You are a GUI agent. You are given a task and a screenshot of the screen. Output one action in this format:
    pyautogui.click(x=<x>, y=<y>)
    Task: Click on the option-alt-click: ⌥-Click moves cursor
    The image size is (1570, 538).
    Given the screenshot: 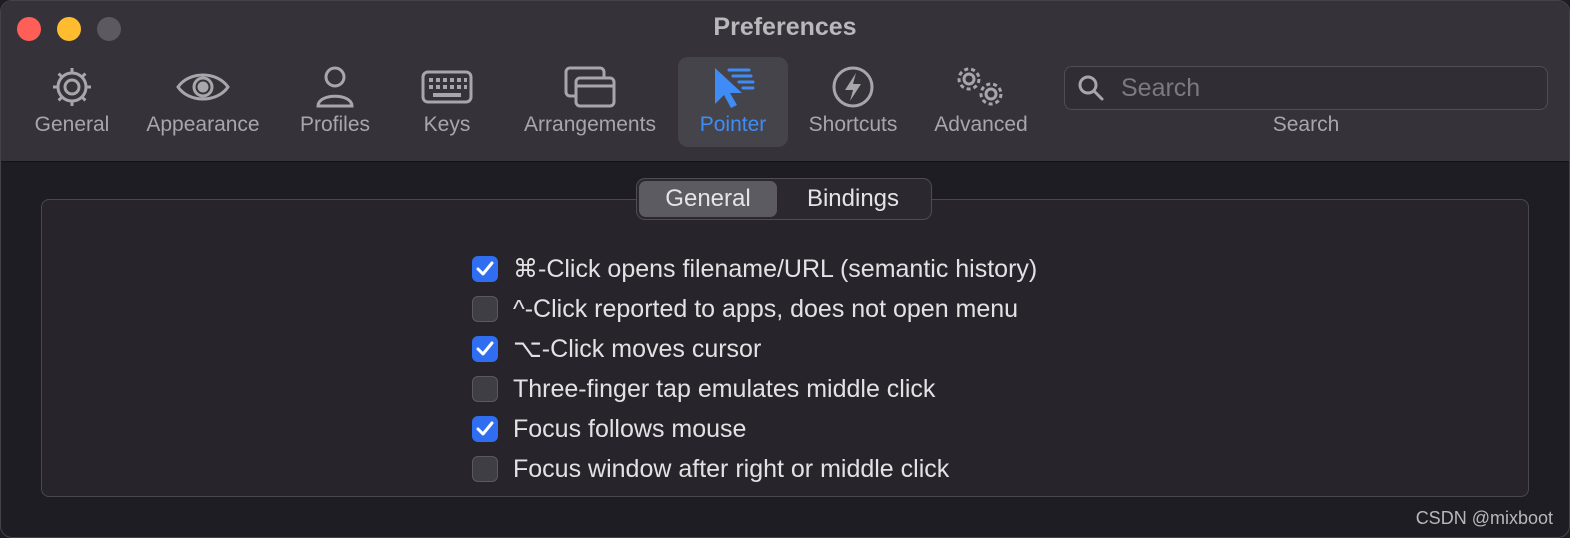 What is the action you would take?
    pyautogui.click(x=754, y=349)
    